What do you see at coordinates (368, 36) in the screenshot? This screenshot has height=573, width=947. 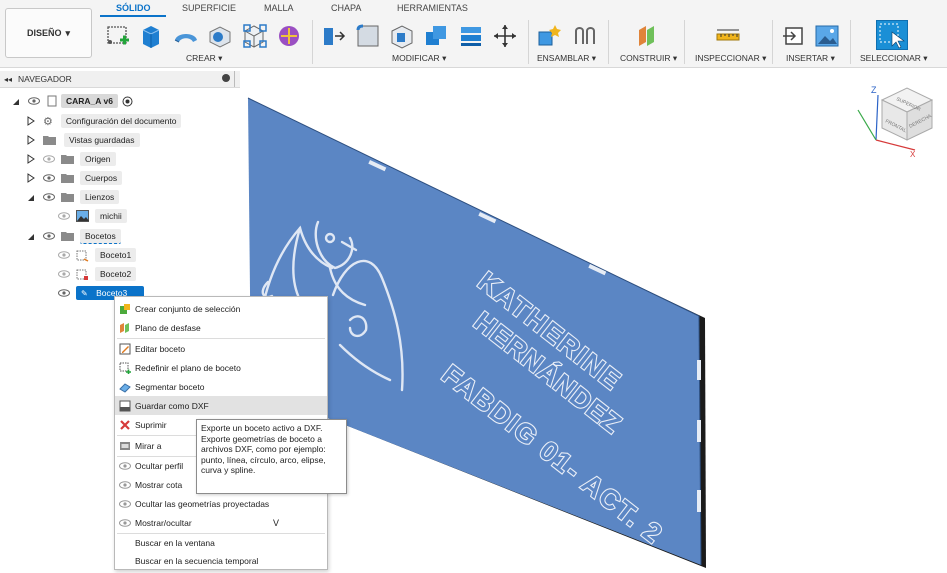 I see `fillet-icon` at bounding box center [368, 36].